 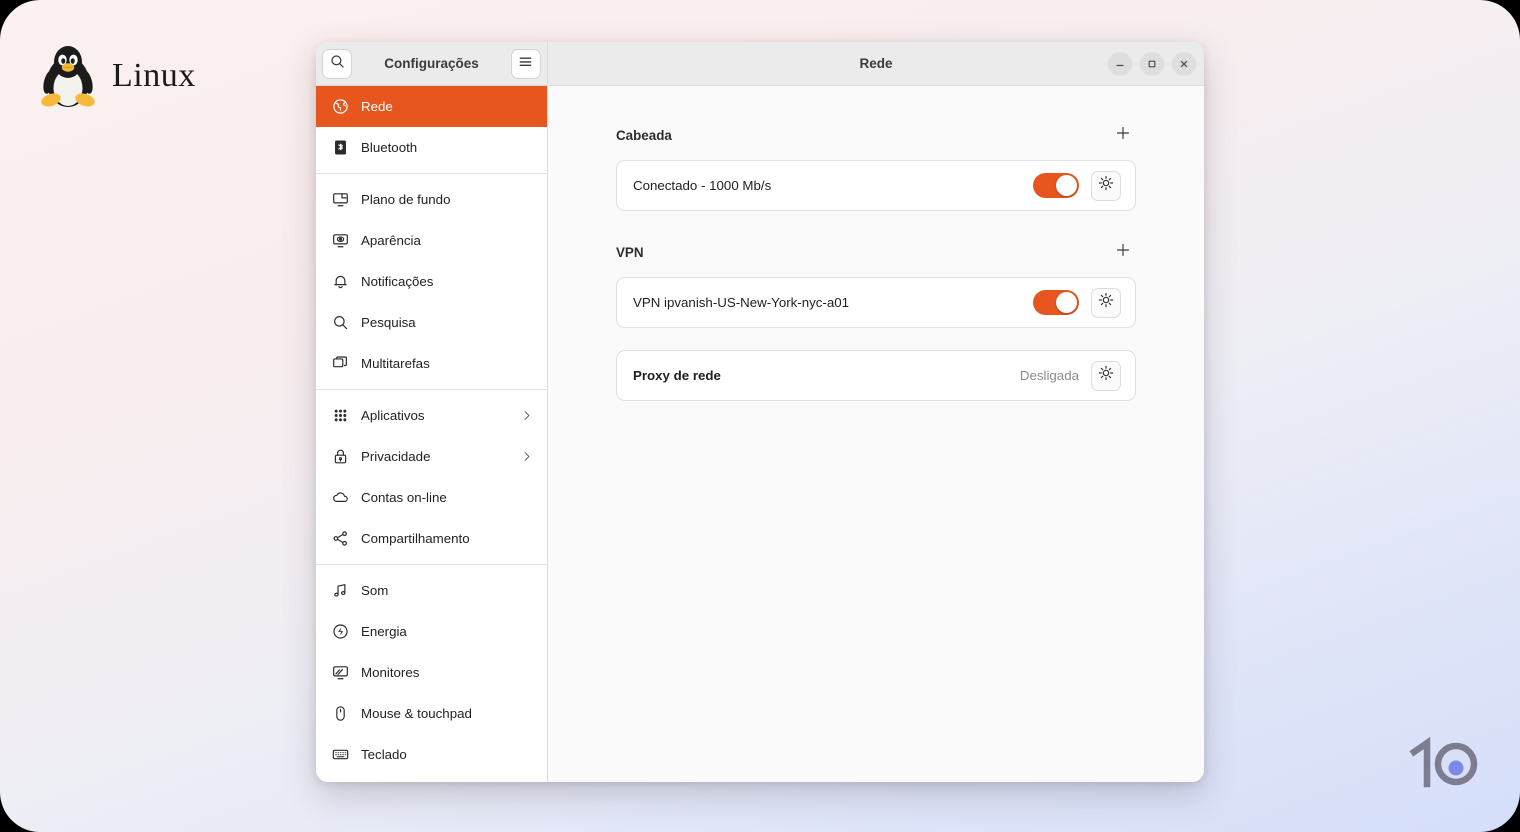 I want to click on section-header: Cabeada, so click(x=876, y=135).